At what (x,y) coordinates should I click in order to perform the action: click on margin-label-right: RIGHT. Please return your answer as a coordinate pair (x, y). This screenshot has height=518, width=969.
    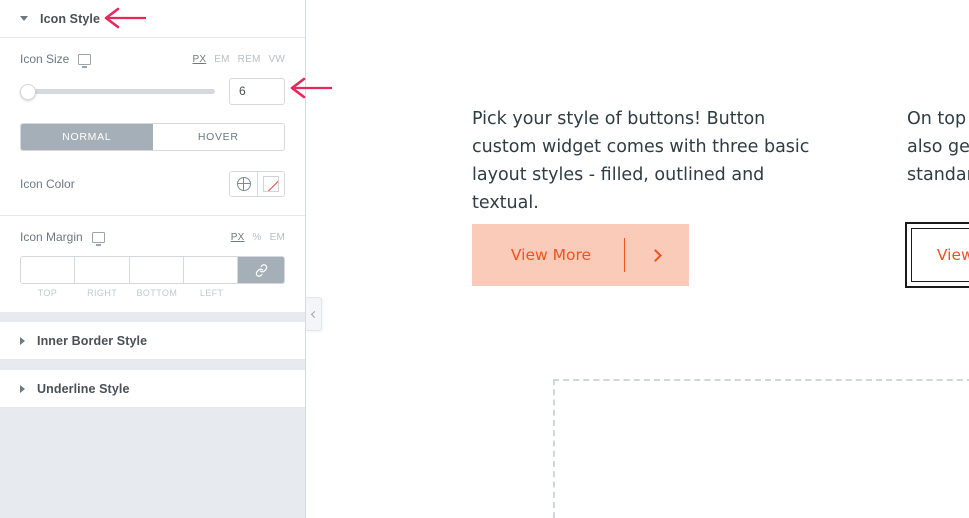
    Looking at the image, I should click on (102, 293).